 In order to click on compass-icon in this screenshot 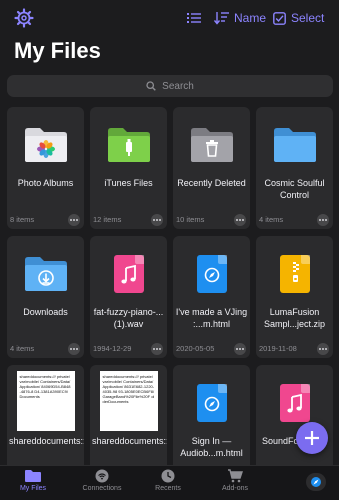, I will do `click(316, 482)`.